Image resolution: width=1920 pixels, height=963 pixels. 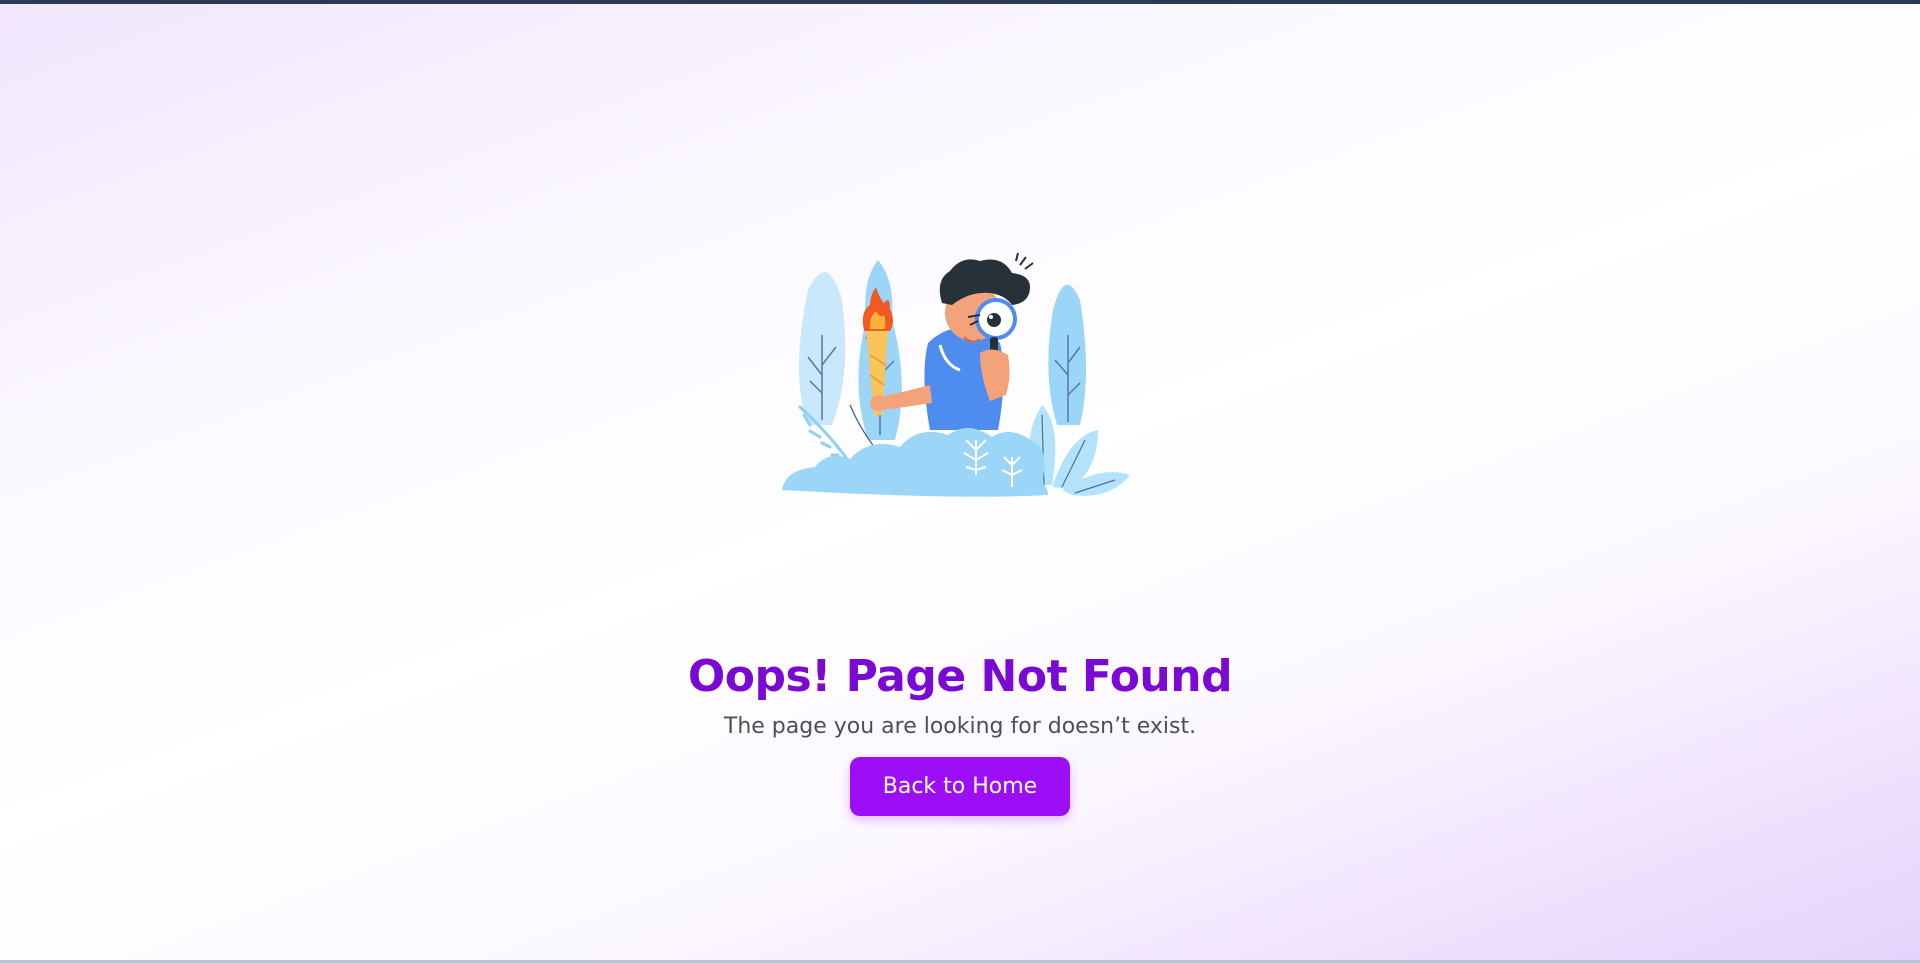 What do you see at coordinates (960, 2) in the screenshot?
I see `top-bar` at bounding box center [960, 2].